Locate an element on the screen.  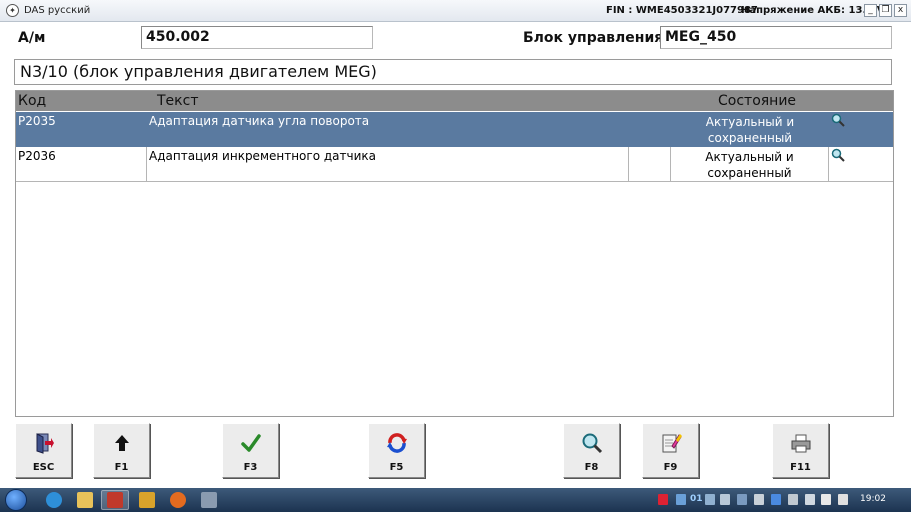
tray-keyboard-icon is located at coordinates (710, 499).